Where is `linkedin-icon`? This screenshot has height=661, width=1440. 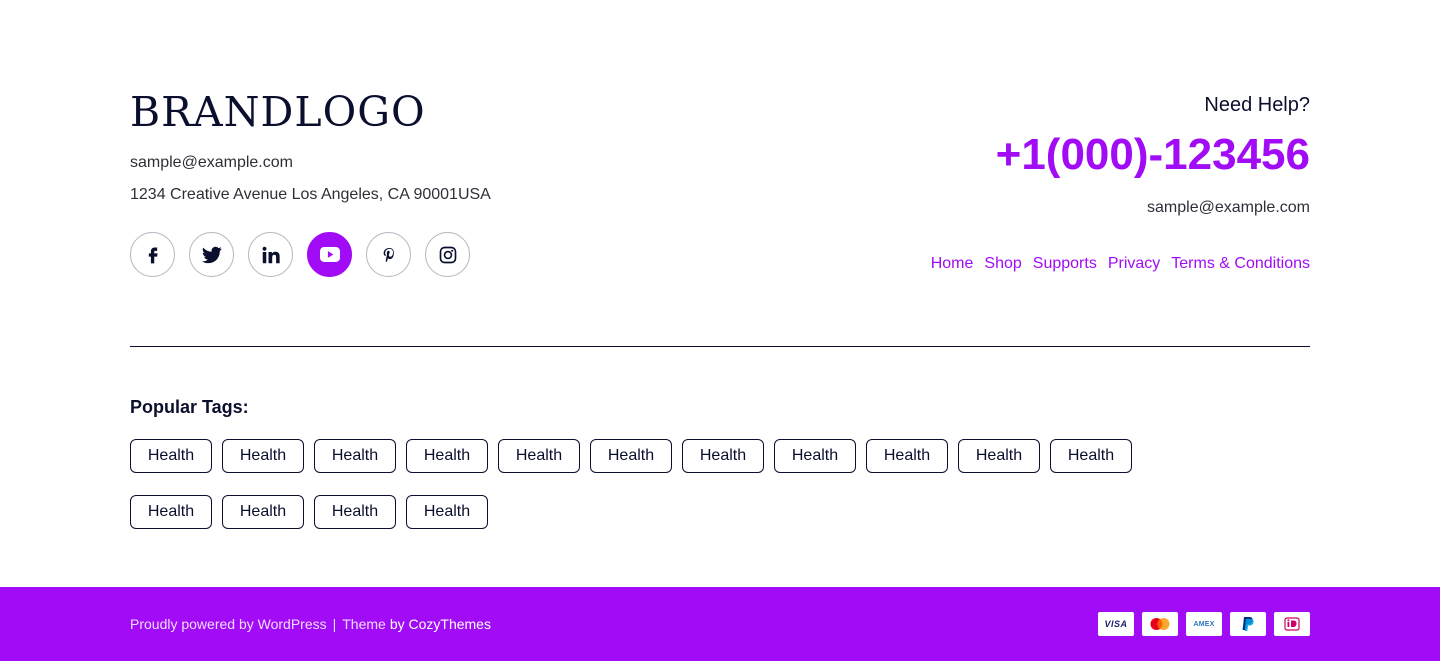
linkedin-icon is located at coordinates (271, 254).